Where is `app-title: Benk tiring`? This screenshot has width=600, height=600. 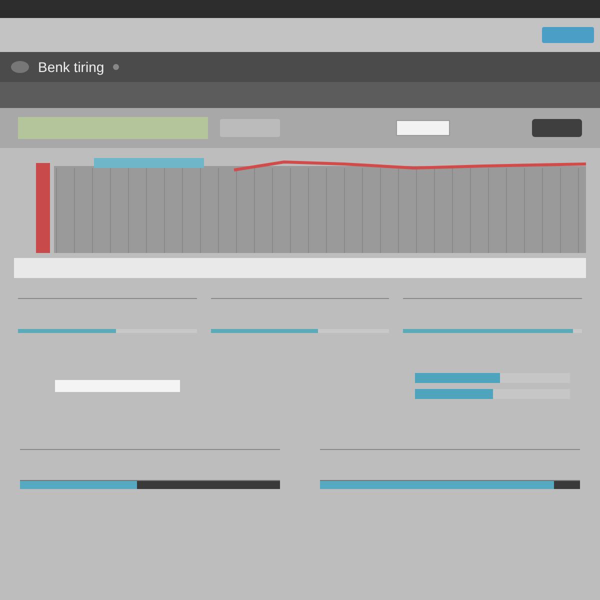
app-title: Benk tiring is located at coordinates (71, 67).